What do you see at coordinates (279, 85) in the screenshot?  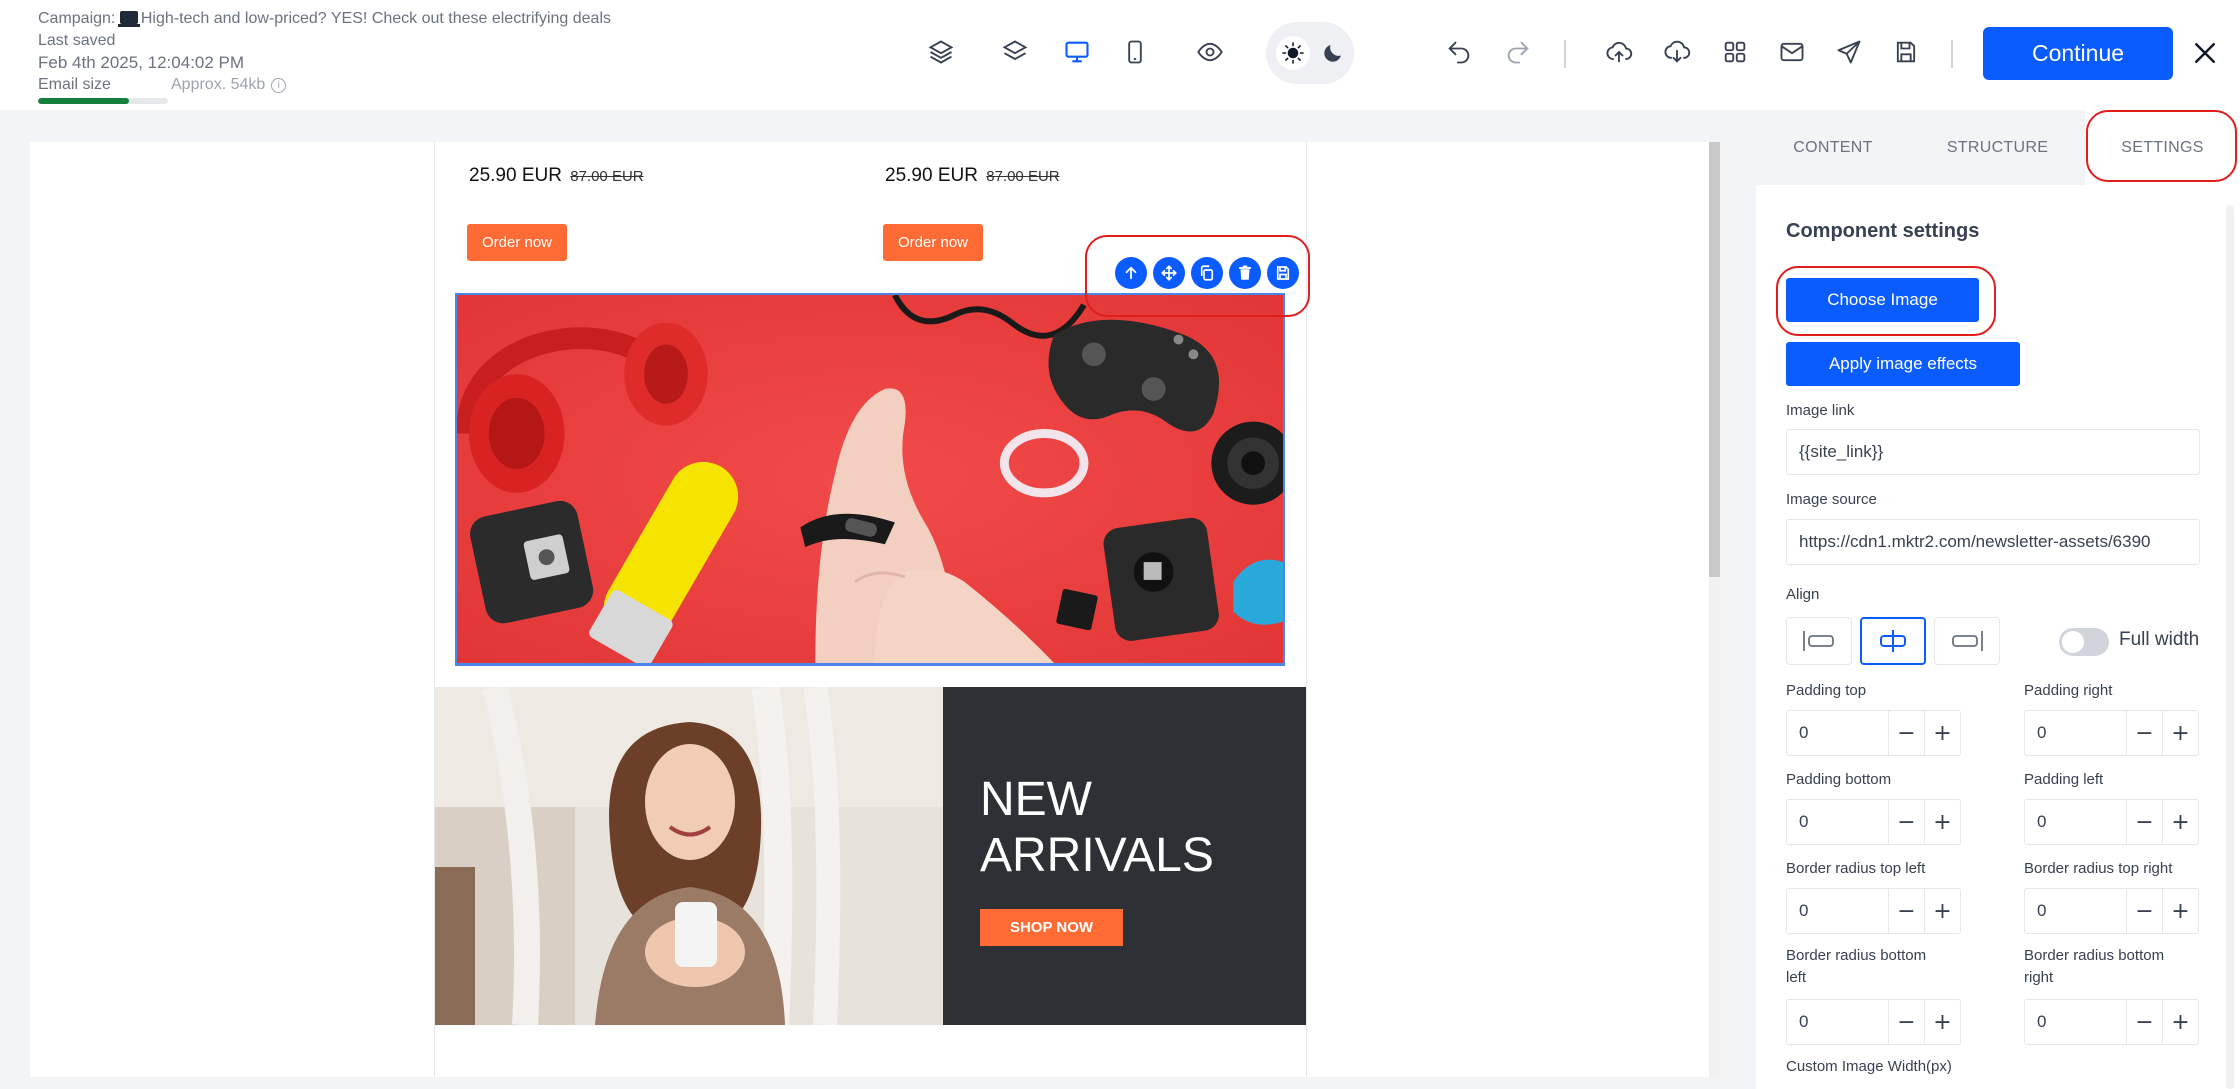 I see `info-icon: i` at bounding box center [279, 85].